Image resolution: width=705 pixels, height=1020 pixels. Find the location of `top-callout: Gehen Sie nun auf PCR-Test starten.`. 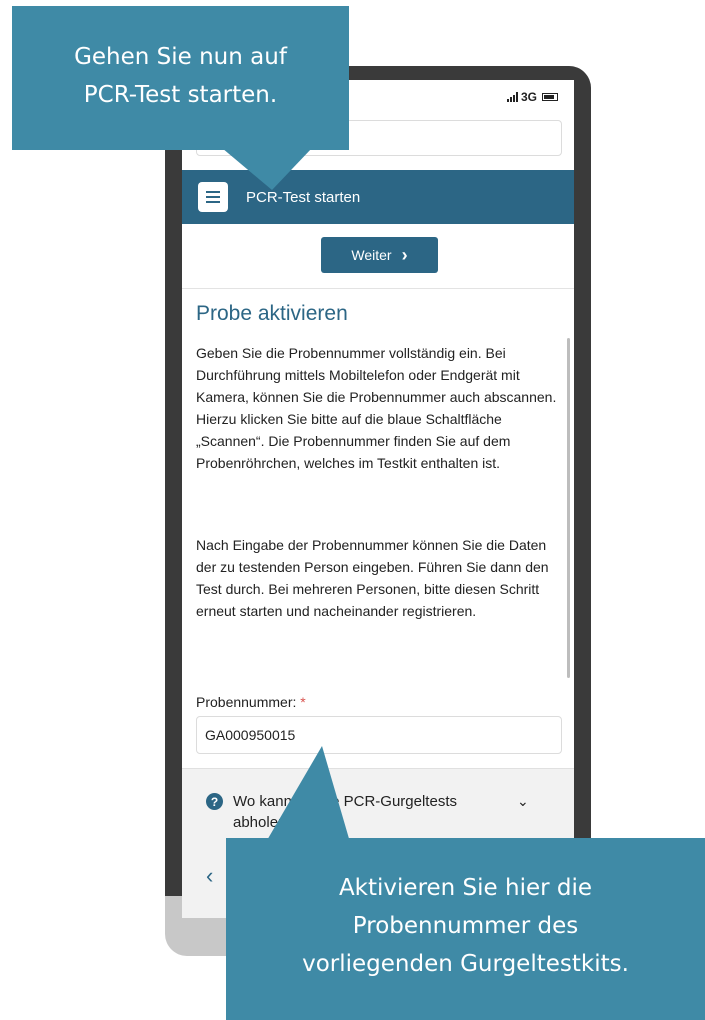

top-callout: Gehen Sie nun auf PCR-Test starten. is located at coordinates (180, 78).